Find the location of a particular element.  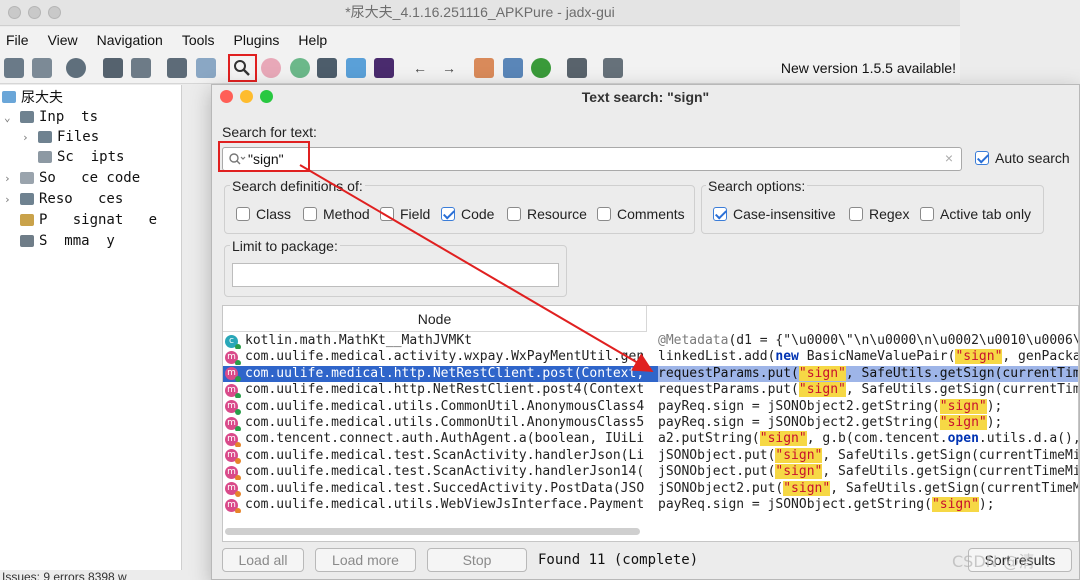

forward-arrow-icon: → is located at coordinates (449, 68).